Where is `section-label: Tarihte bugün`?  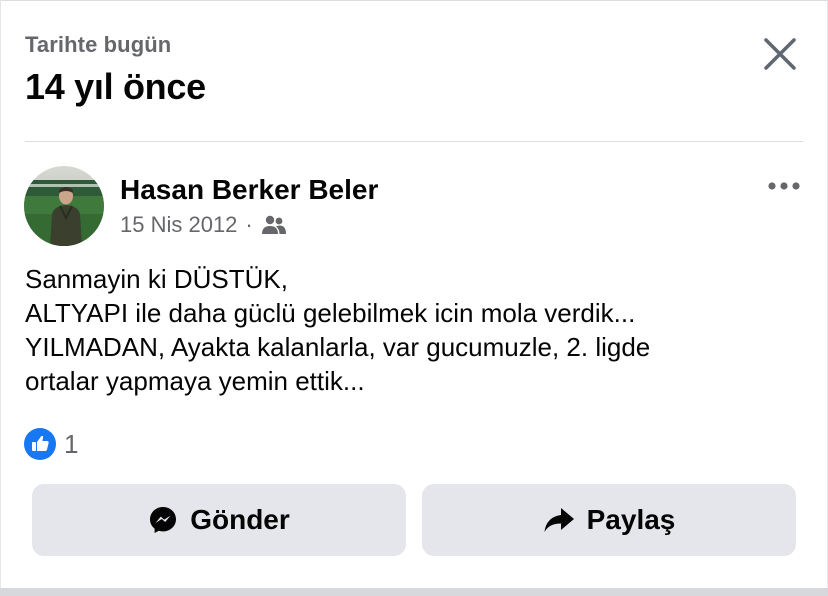 section-label: Tarihte bugün is located at coordinates (98, 44).